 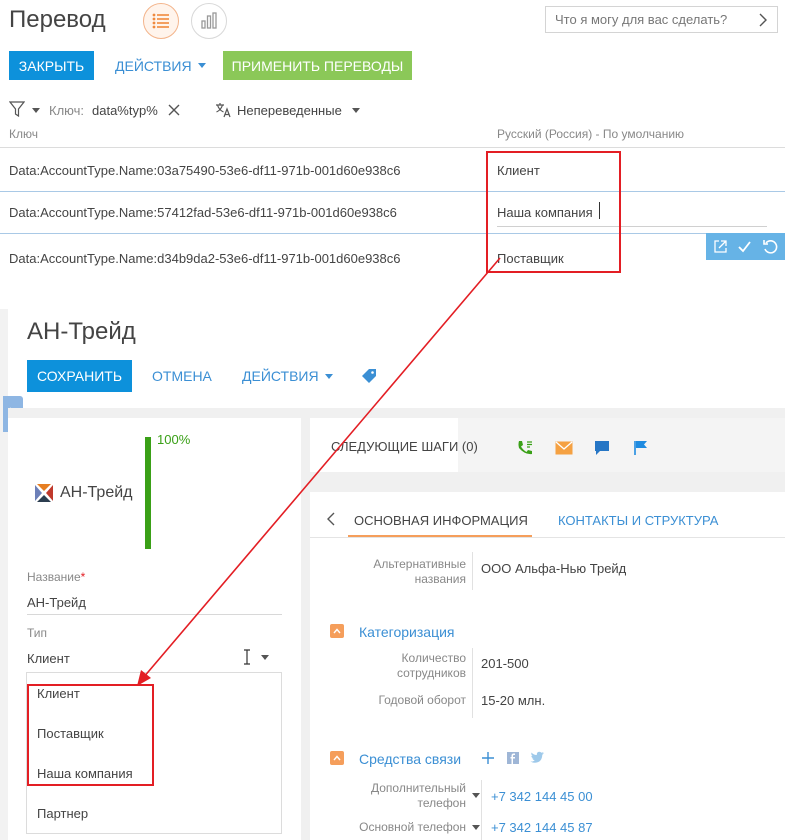 I want to click on status-filter-label: Непереведенные, so click(x=289, y=110).